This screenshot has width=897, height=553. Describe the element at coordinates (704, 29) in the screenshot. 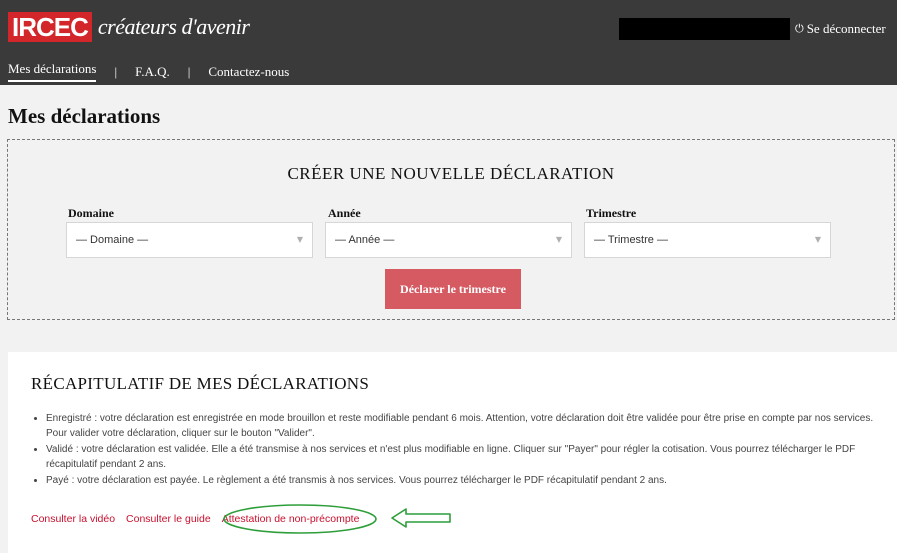

I see `redacted-username` at that location.